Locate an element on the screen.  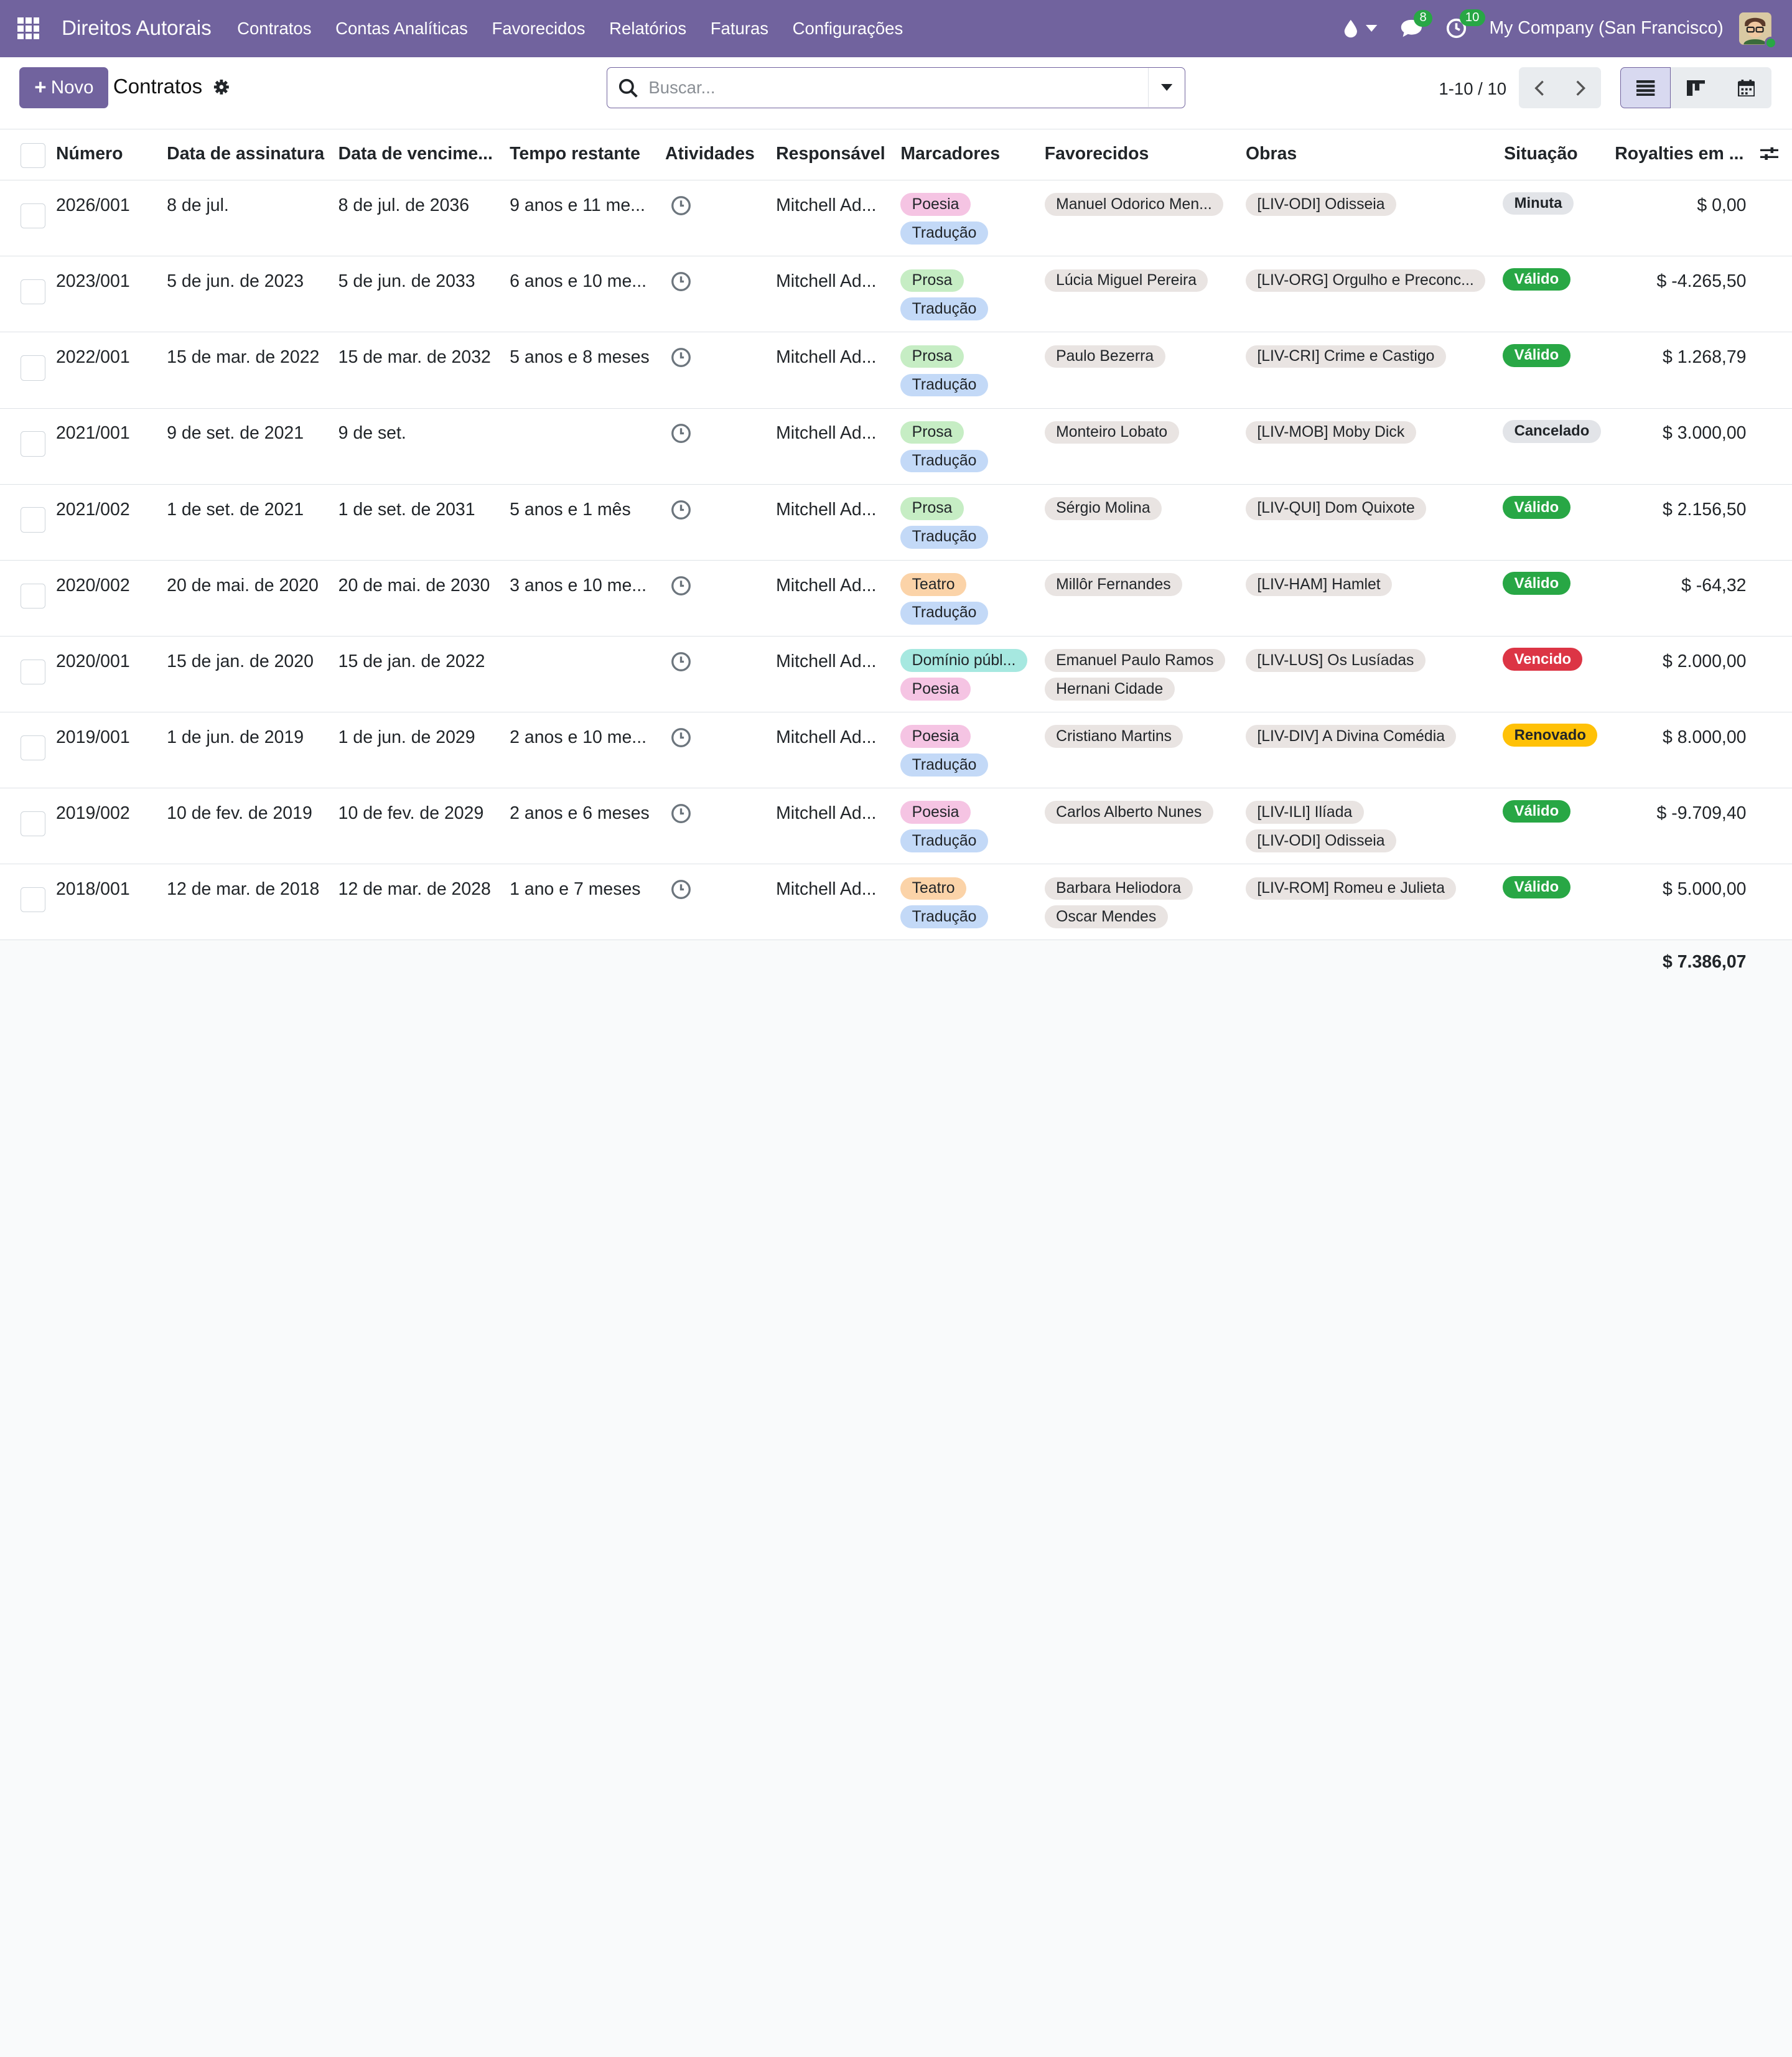
cell-marcadores: Domínio públ... Poesia is located at coordinates (963, 677).